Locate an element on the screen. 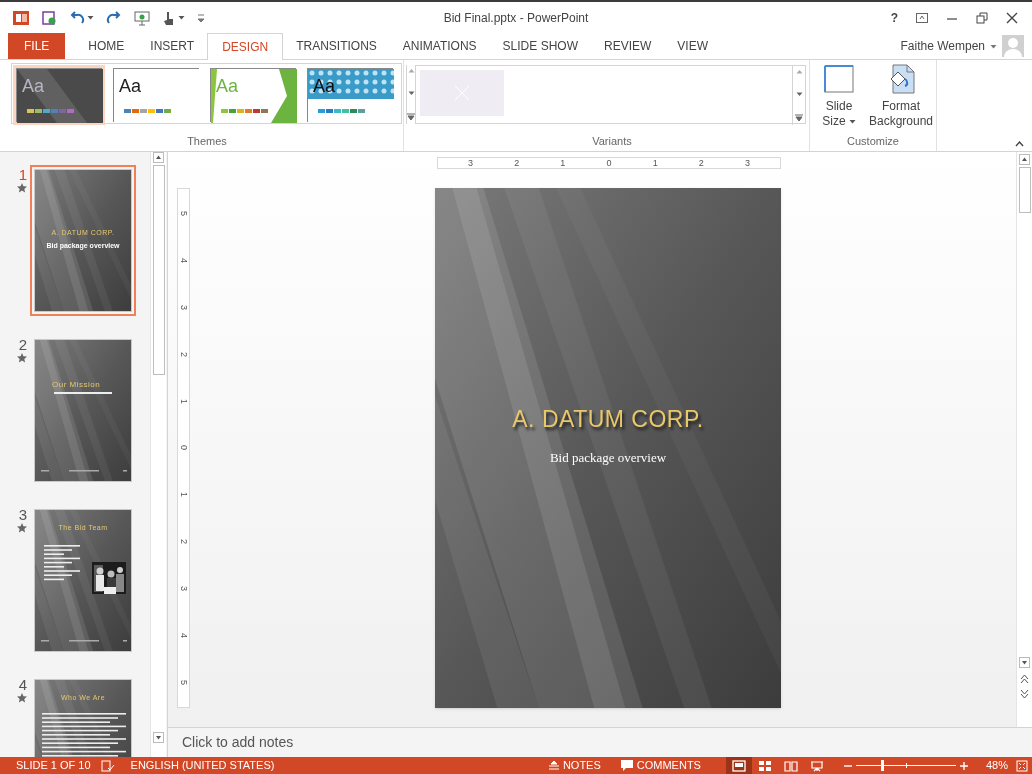  ribbon-tab: FILE is located at coordinates (37, 46).